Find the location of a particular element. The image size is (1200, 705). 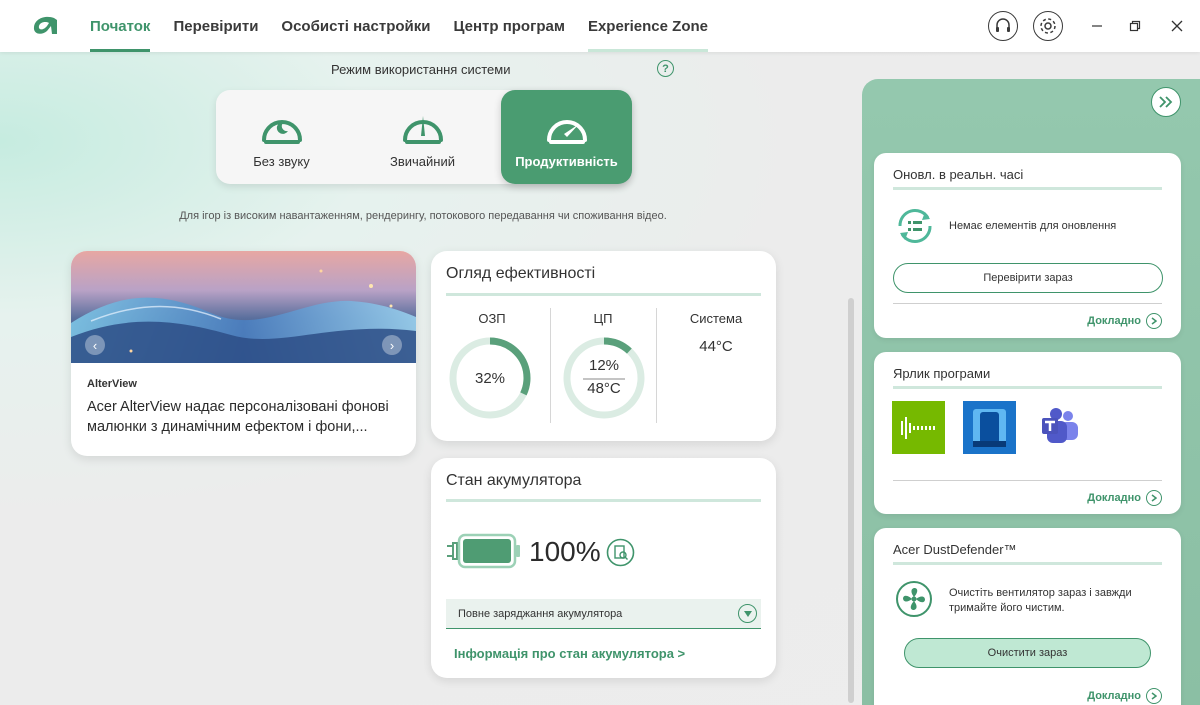

updates-title: Оновл. в реальн. часі is located at coordinates (958, 174).